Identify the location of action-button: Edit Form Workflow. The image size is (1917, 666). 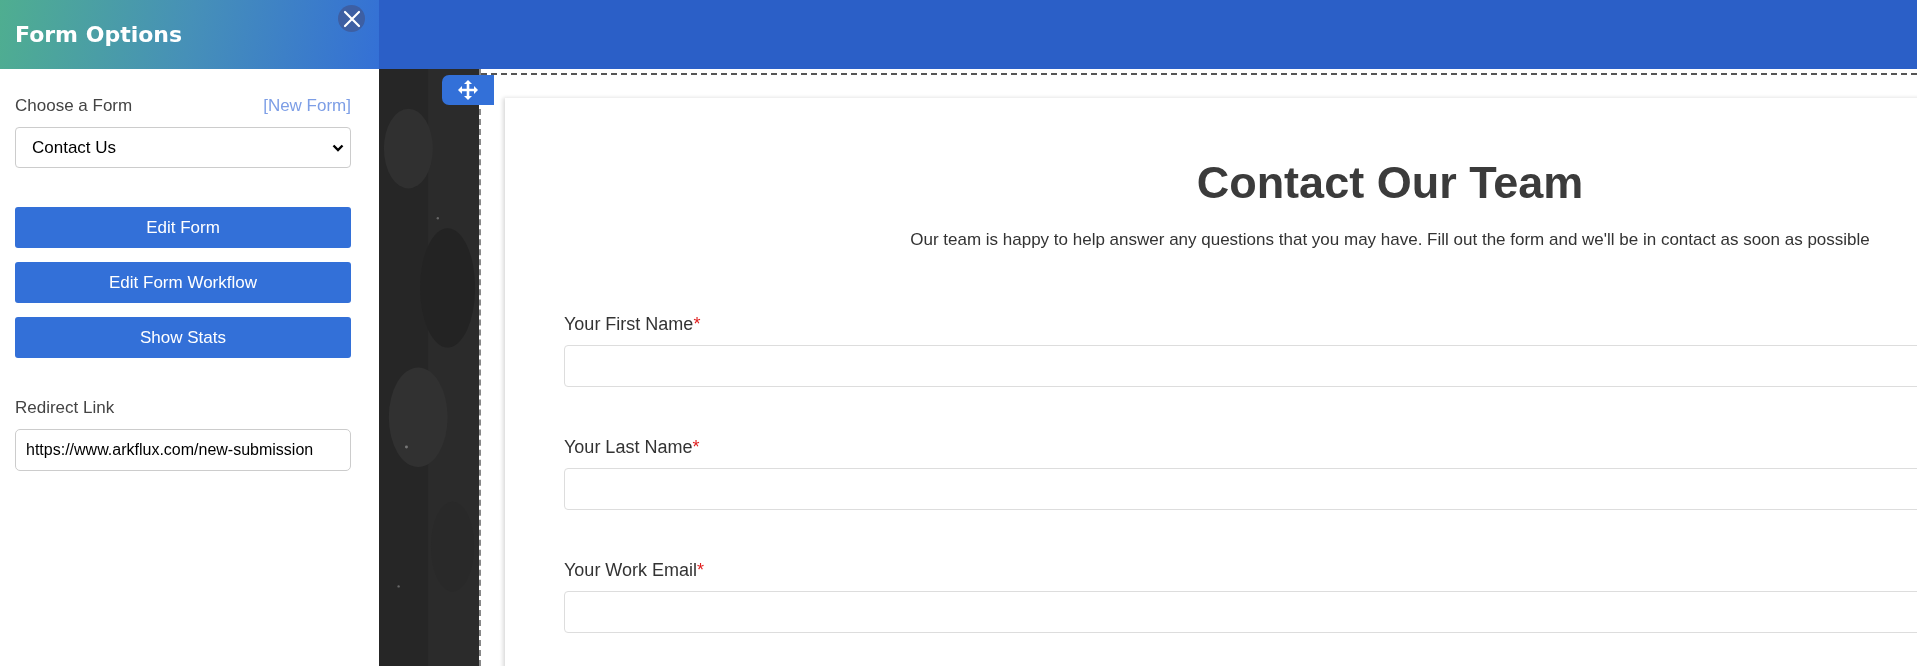
(183, 282).